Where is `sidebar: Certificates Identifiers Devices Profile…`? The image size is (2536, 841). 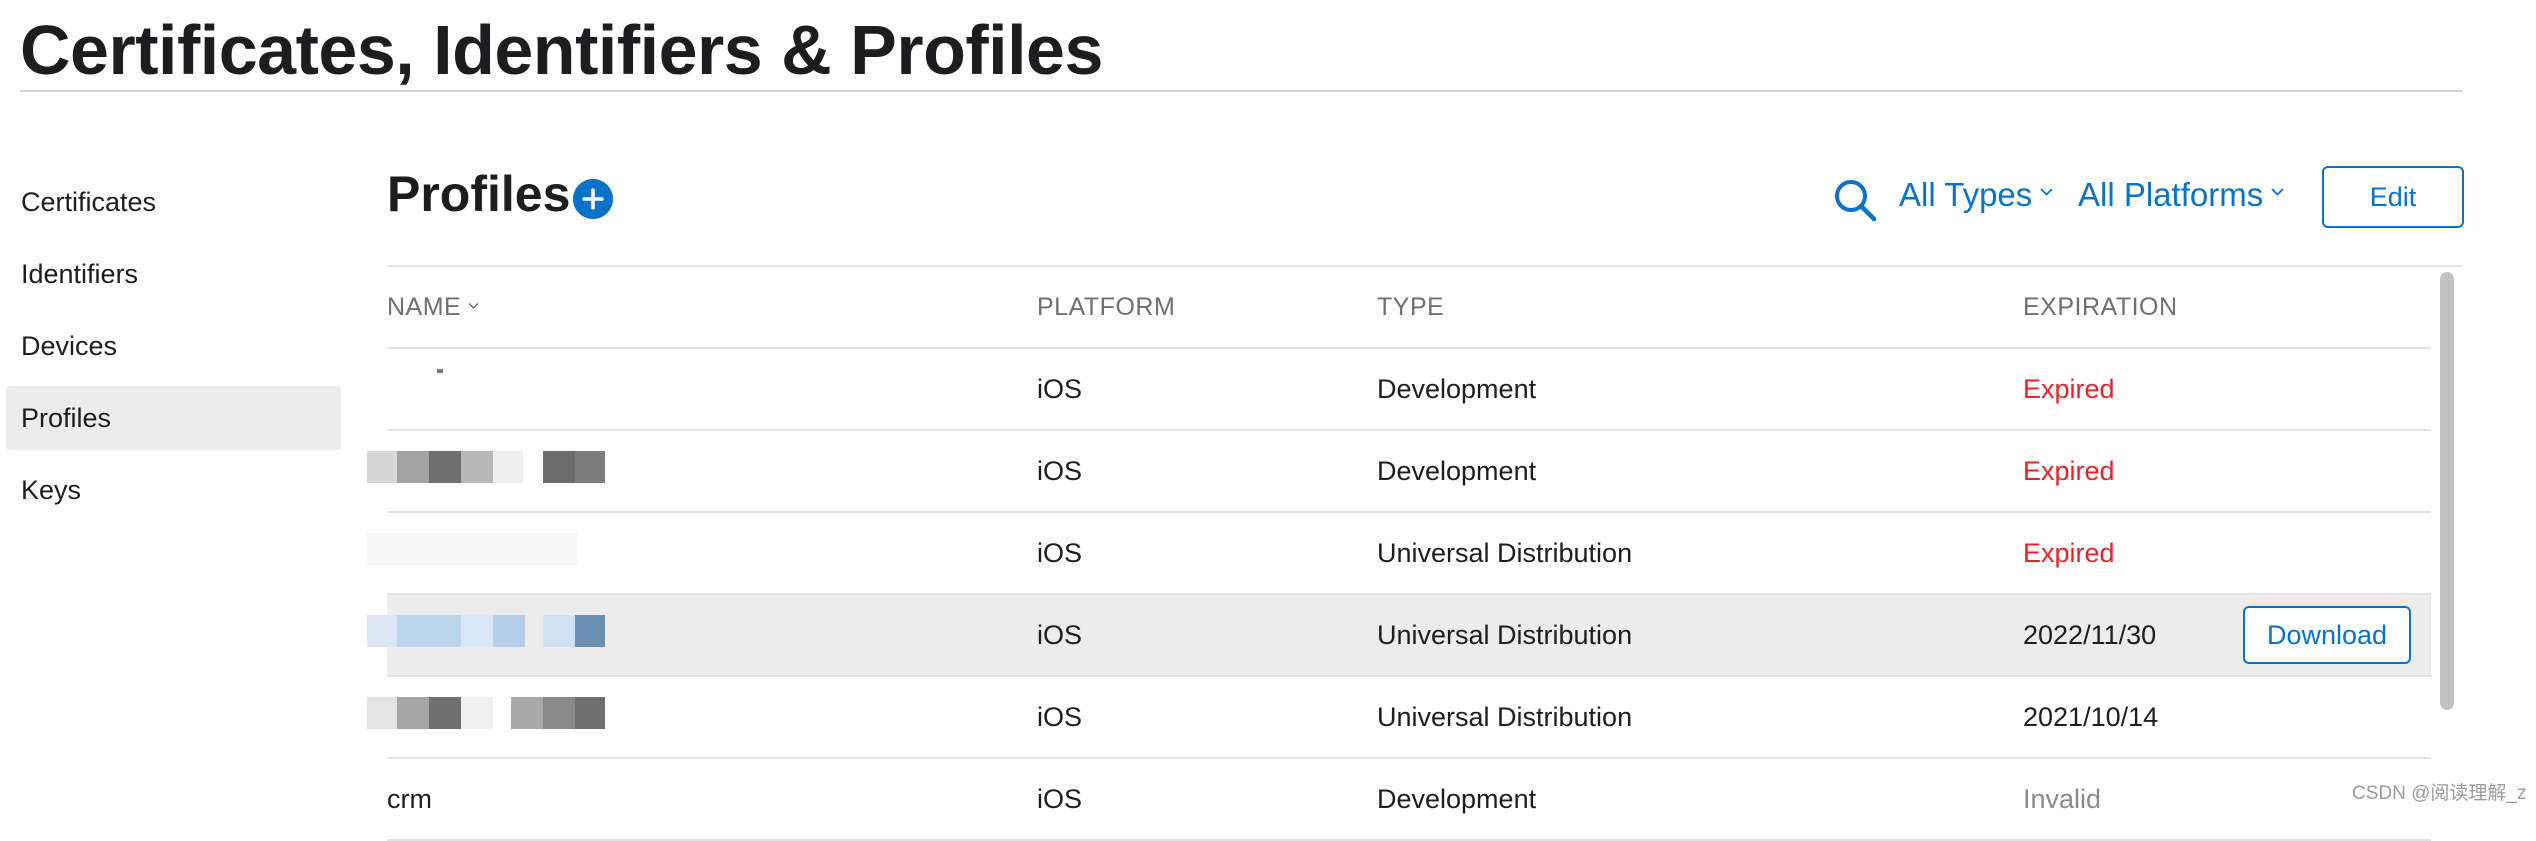
sidebar: Certificates Identifiers Devices Profile… is located at coordinates (173, 350).